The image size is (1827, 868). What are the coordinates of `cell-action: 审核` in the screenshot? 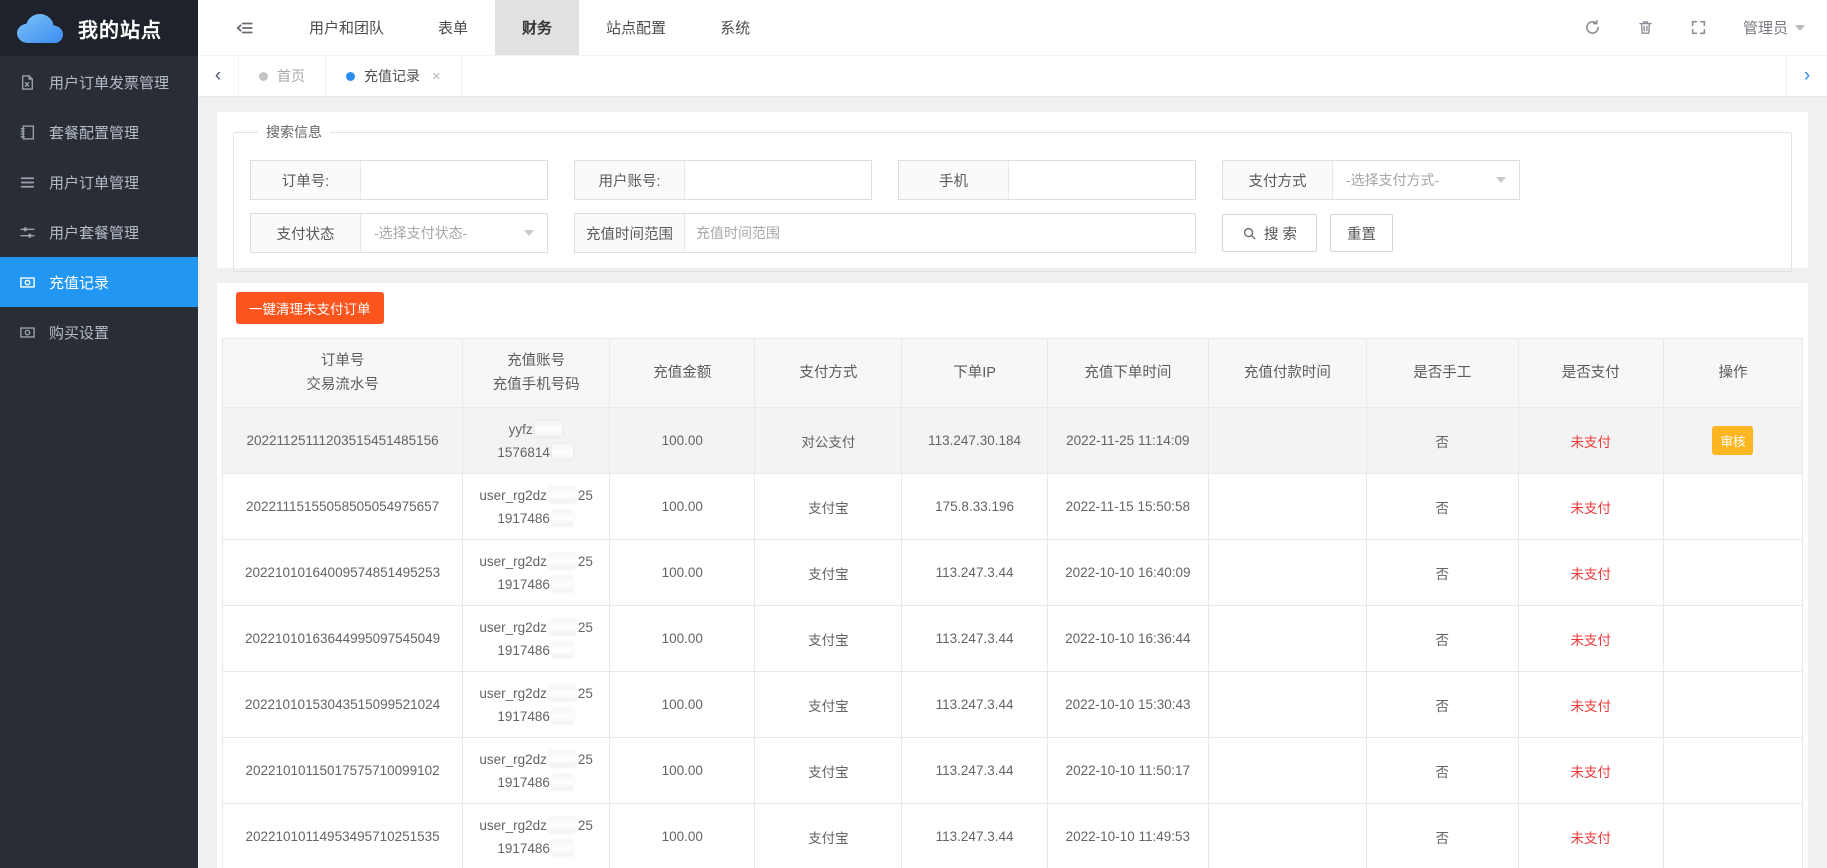 It's located at (1733, 440).